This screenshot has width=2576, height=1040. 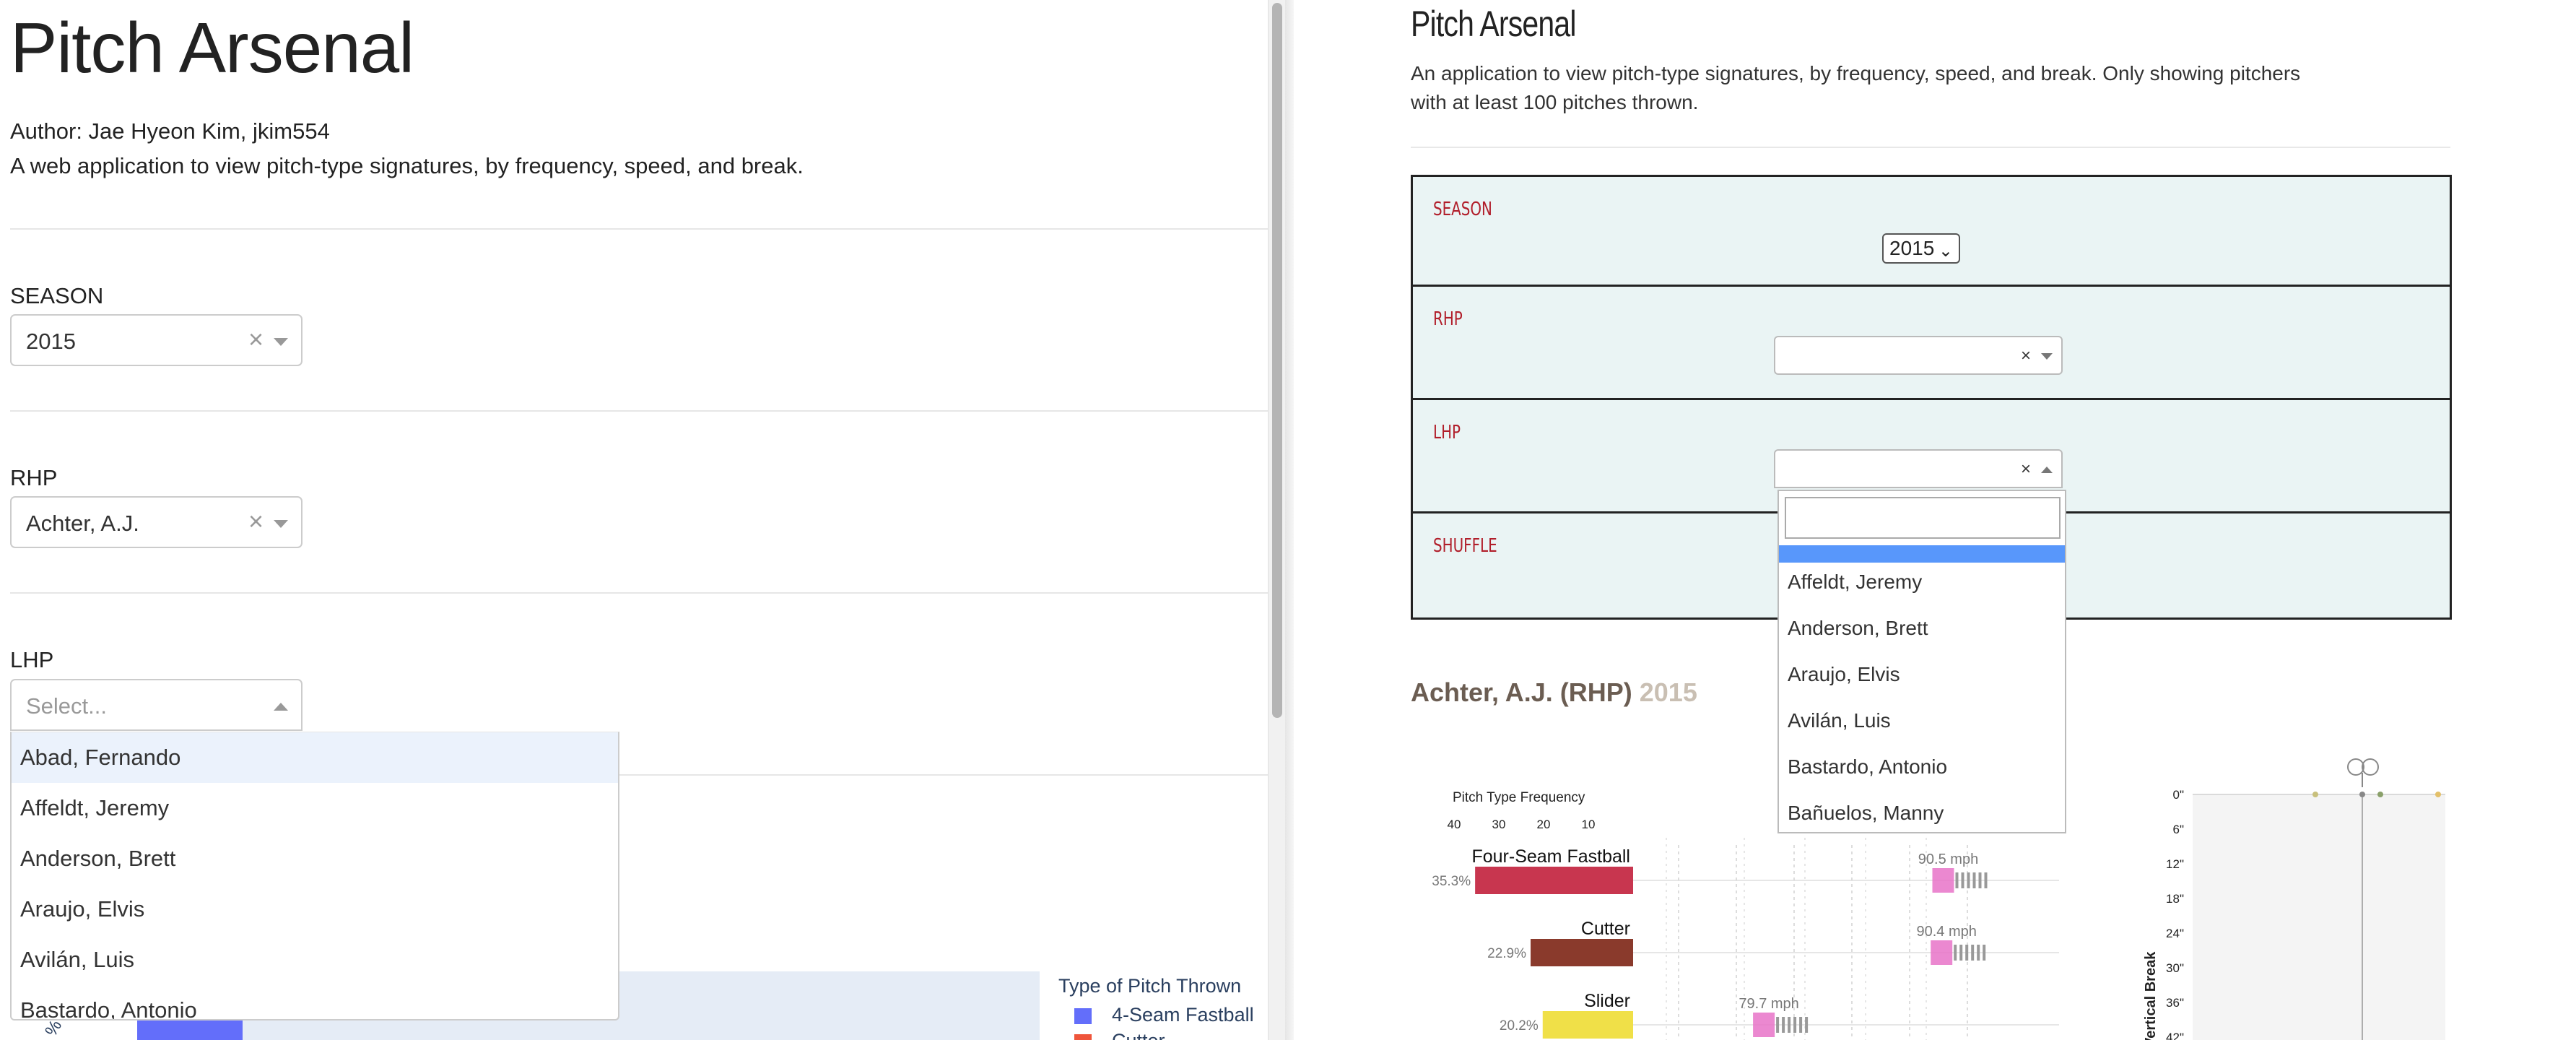 I want to click on break-axis-label: Vertical Break, so click(x=2151, y=995).